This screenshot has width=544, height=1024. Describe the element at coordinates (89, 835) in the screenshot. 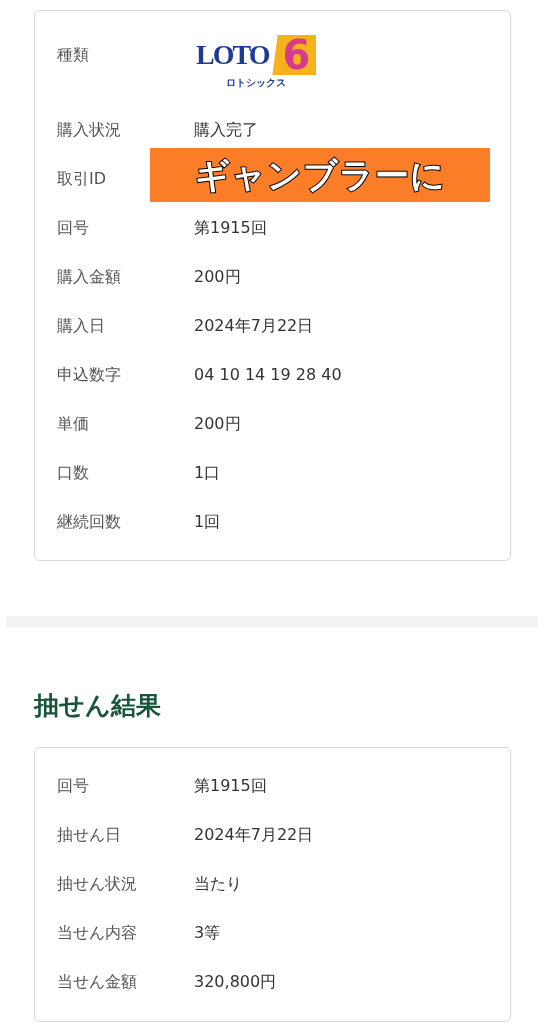

I see `field-label: 抽せん日` at that location.